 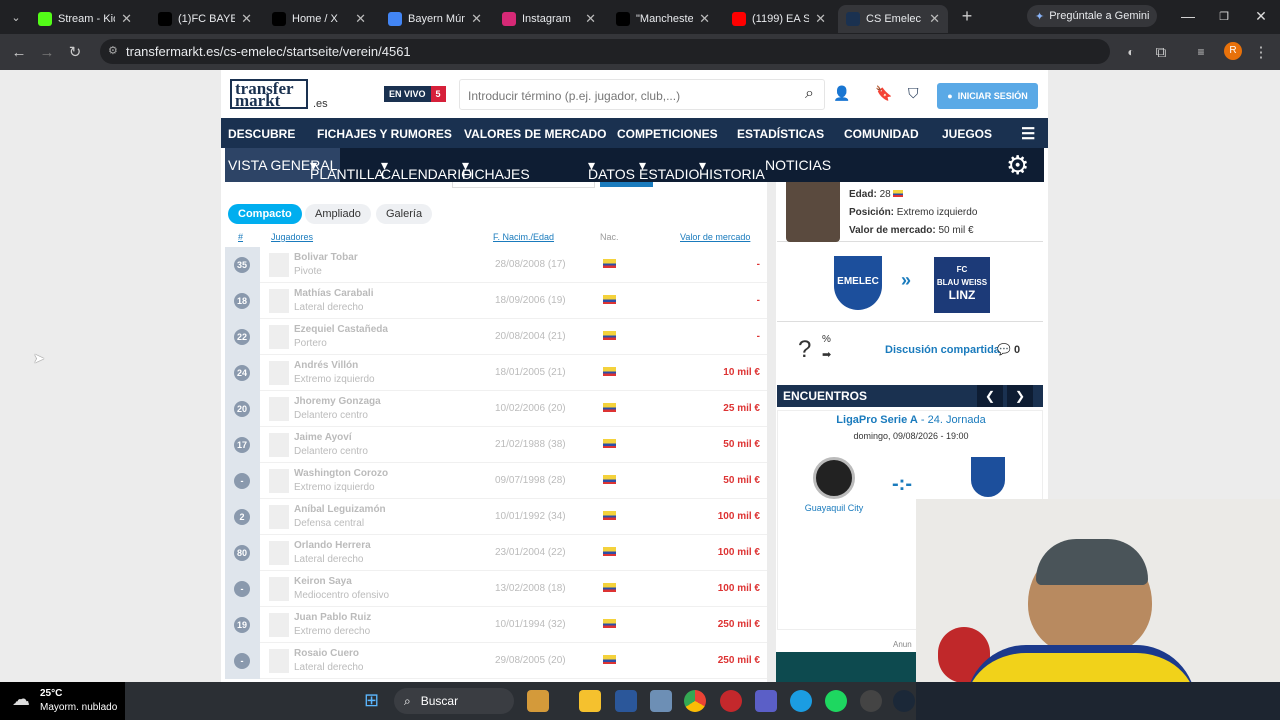 What do you see at coordinates (426, 169) in the screenshot?
I see `subnav-calendario: CALENDARIO ▾` at bounding box center [426, 169].